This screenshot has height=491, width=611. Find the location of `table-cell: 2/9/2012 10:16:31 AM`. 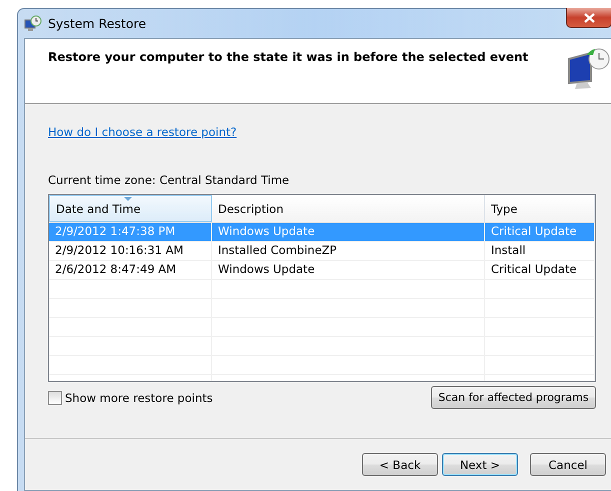

table-cell: 2/9/2012 10:16:31 AM is located at coordinates (130, 251).